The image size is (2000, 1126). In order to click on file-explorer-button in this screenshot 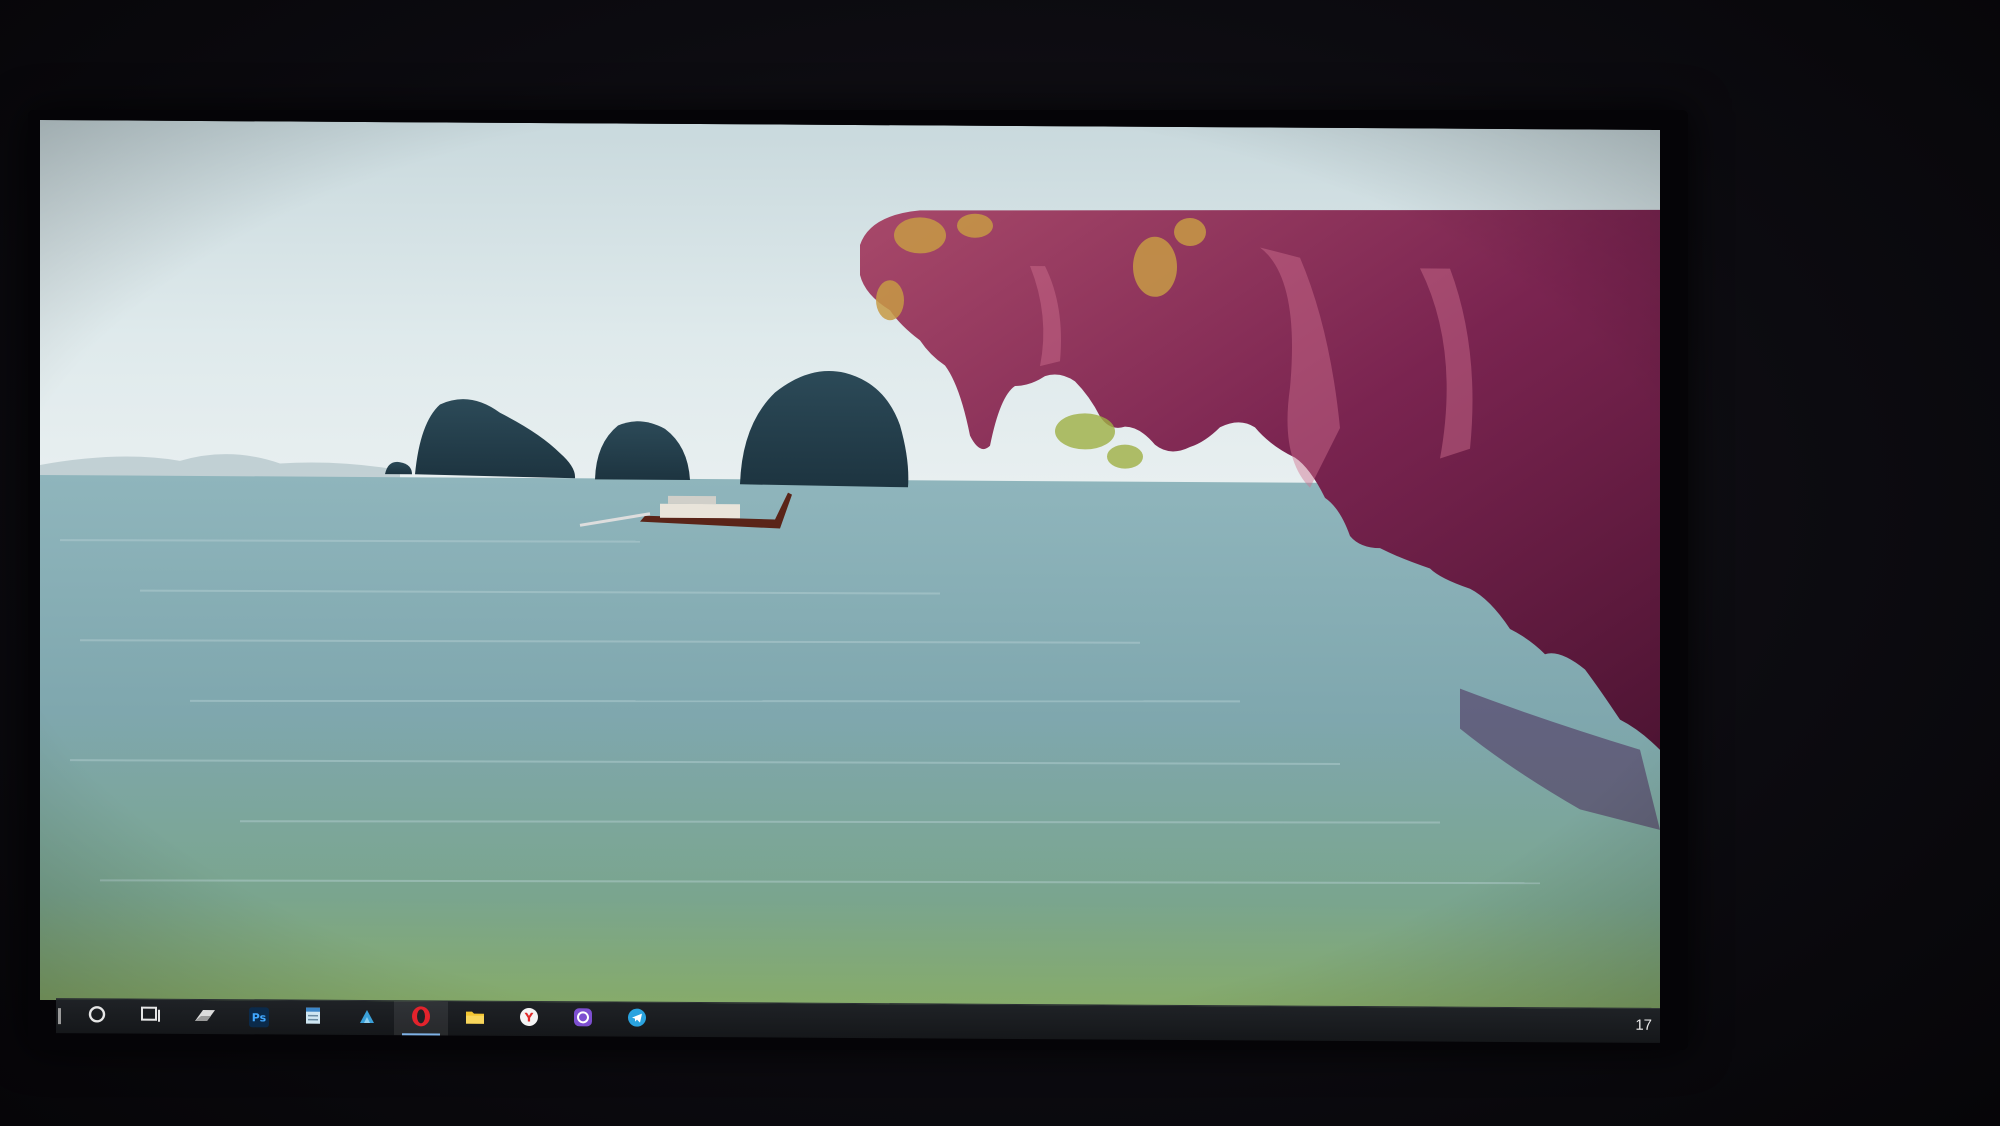, I will do `click(475, 1018)`.